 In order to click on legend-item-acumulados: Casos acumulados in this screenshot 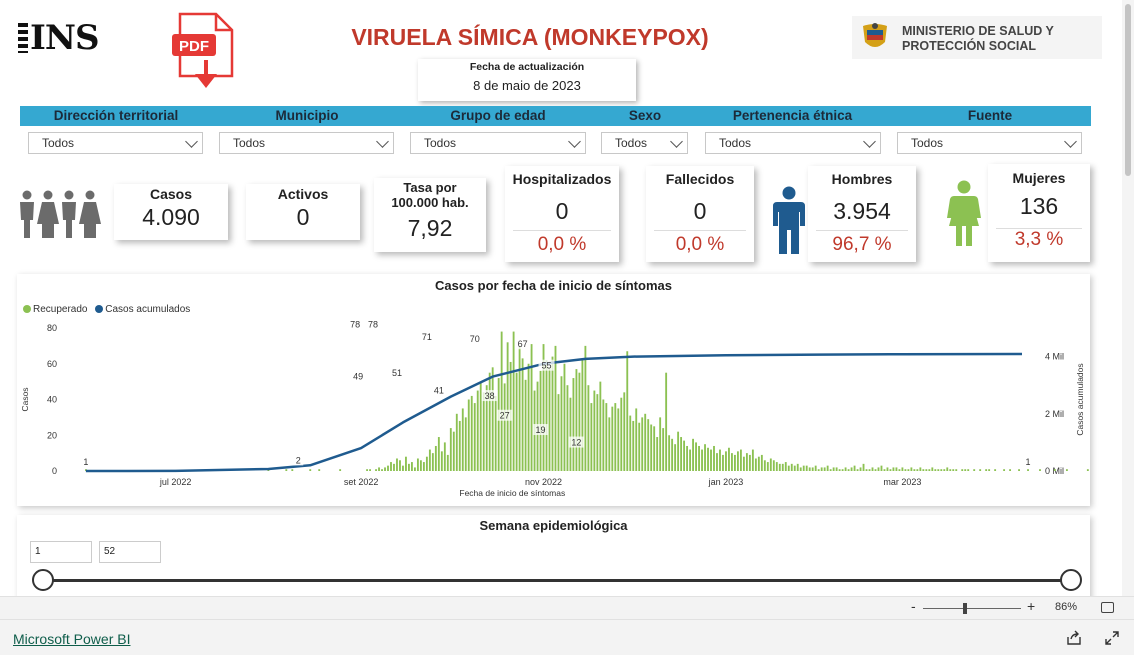, I will do `click(142, 309)`.